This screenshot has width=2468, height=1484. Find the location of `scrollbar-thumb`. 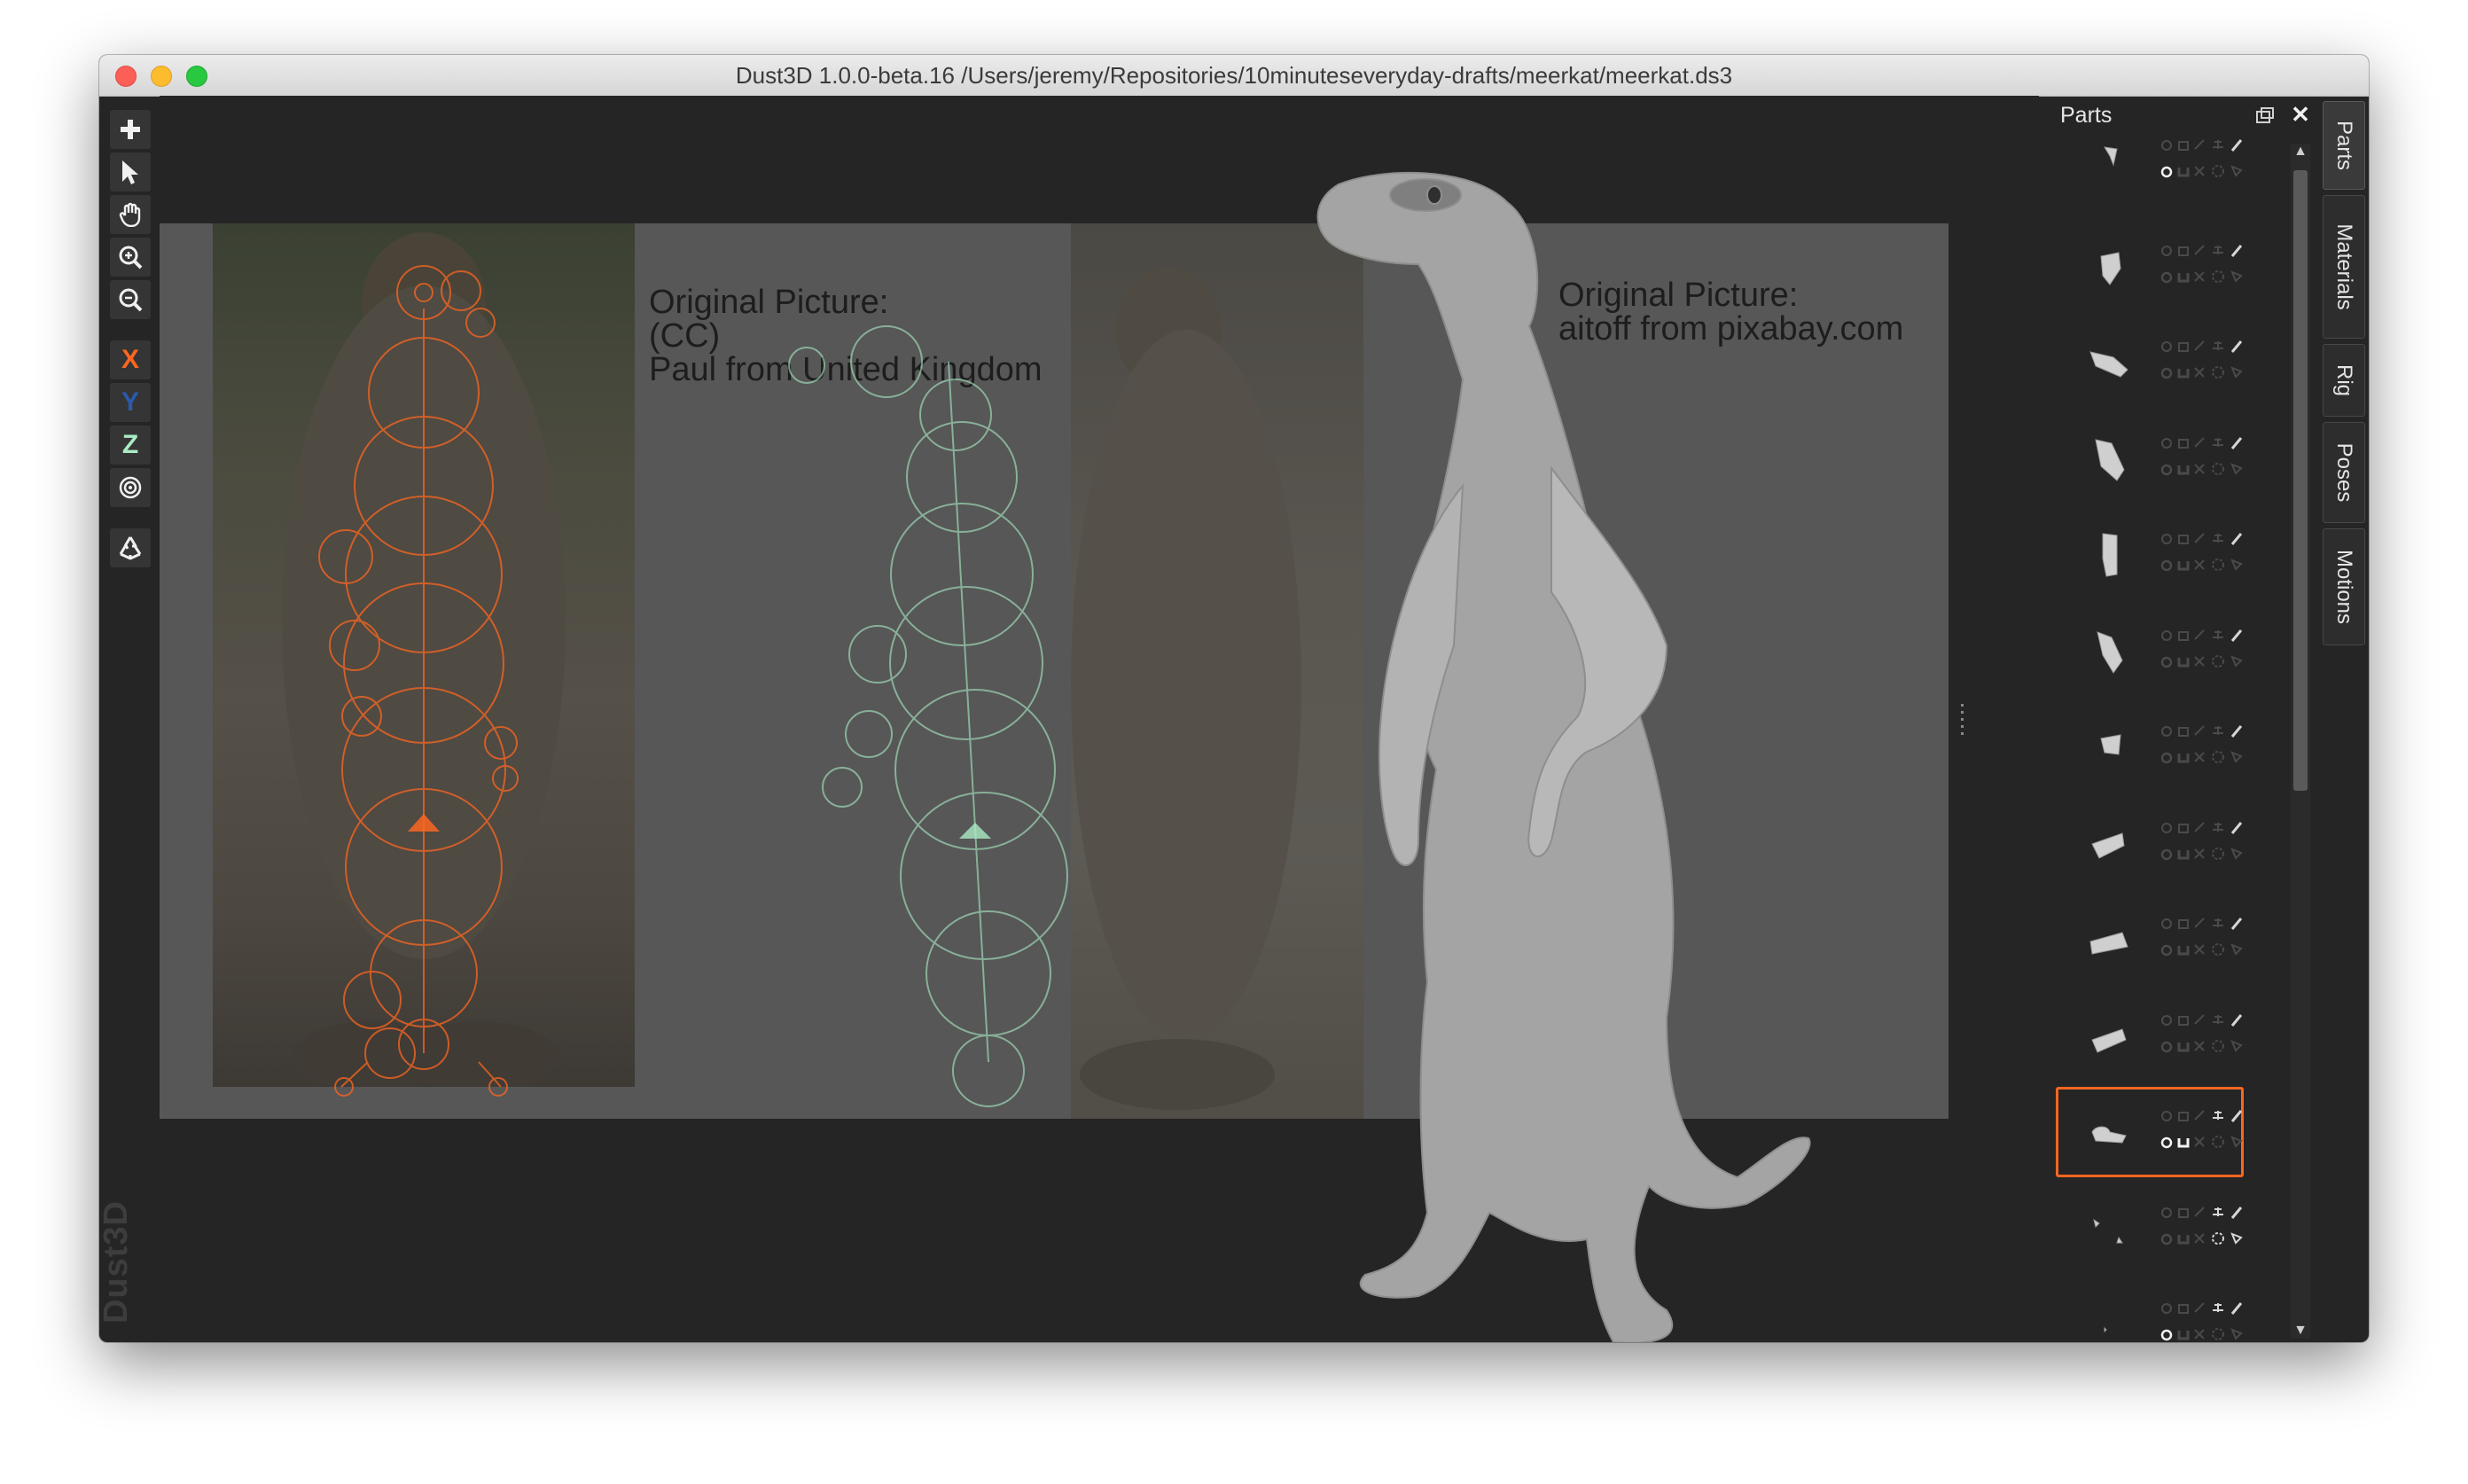

scrollbar-thumb is located at coordinates (2300, 480).